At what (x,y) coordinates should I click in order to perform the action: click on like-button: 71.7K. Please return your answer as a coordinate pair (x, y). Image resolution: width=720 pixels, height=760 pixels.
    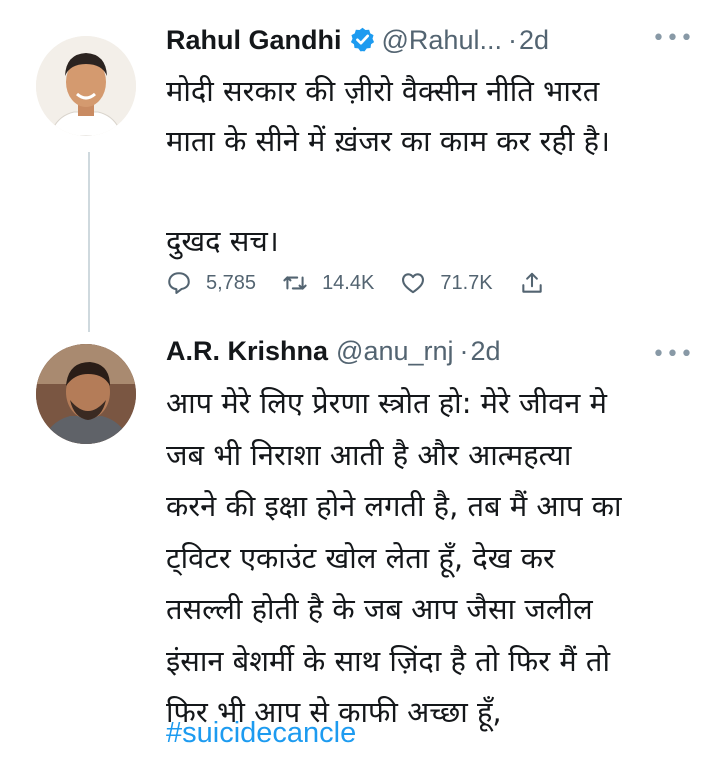
    Looking at the image, I should click on (446, 283).